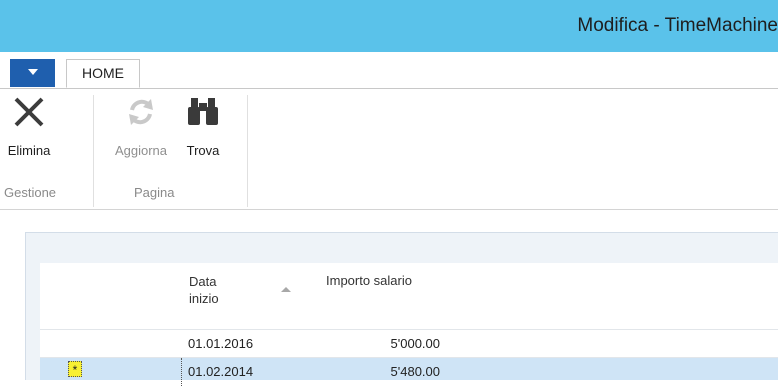 The image size is (778, 386). I want to click on refresh-button-label: Aggiorna, so click(141, 150).